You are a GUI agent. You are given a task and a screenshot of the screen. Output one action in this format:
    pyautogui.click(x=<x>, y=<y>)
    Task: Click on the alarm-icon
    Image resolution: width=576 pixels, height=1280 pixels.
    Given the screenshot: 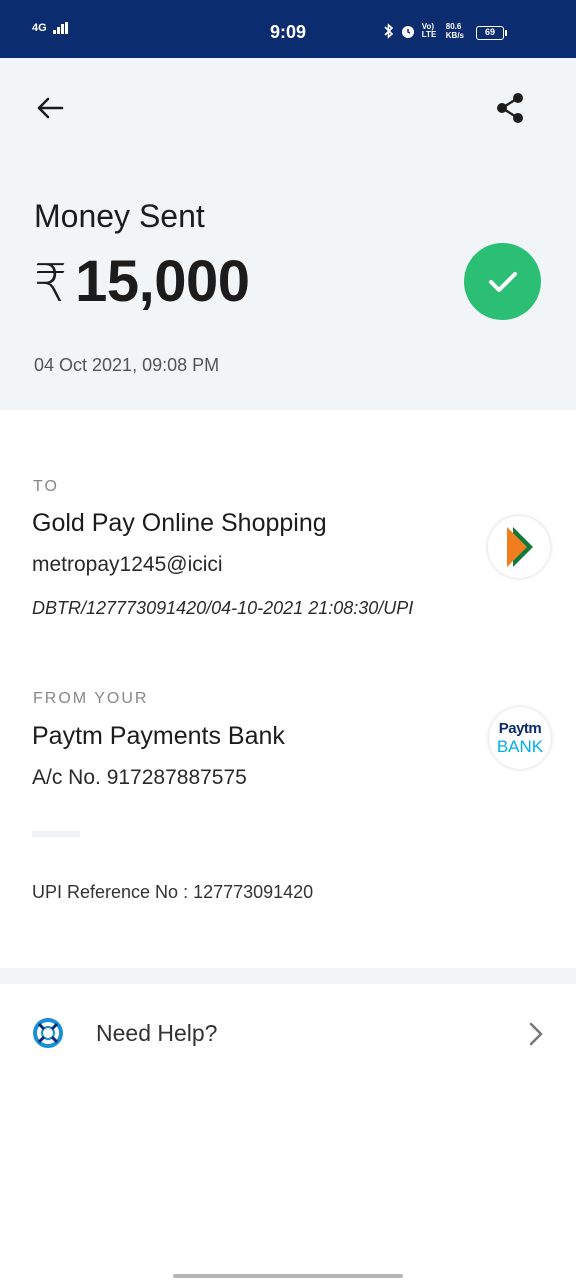 What is the action you would take?
    pyautogui.click(x=407, y=32)
    